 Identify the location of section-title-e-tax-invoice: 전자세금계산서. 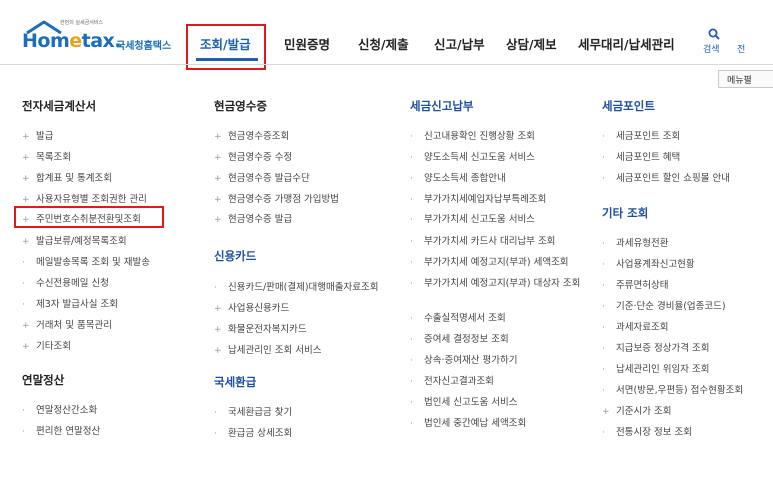
(59, 106).